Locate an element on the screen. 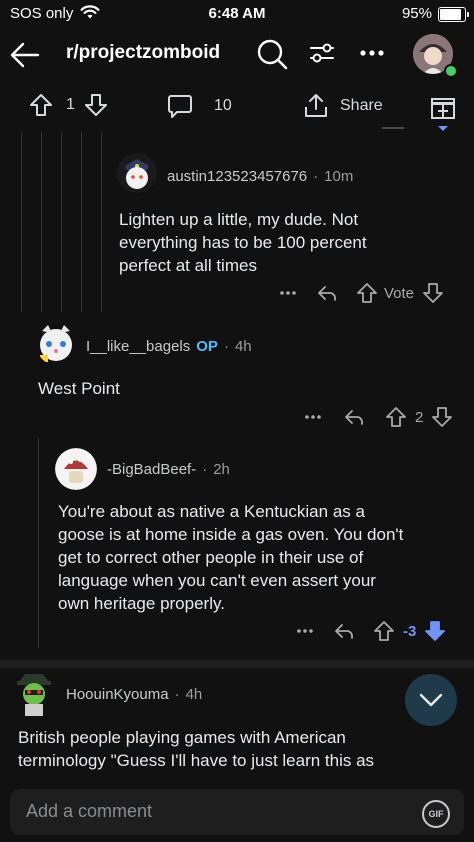 Image resolution: width=474 pixels, height=842 pixels. gif-button: GIF is located at coordinates (436, 814).